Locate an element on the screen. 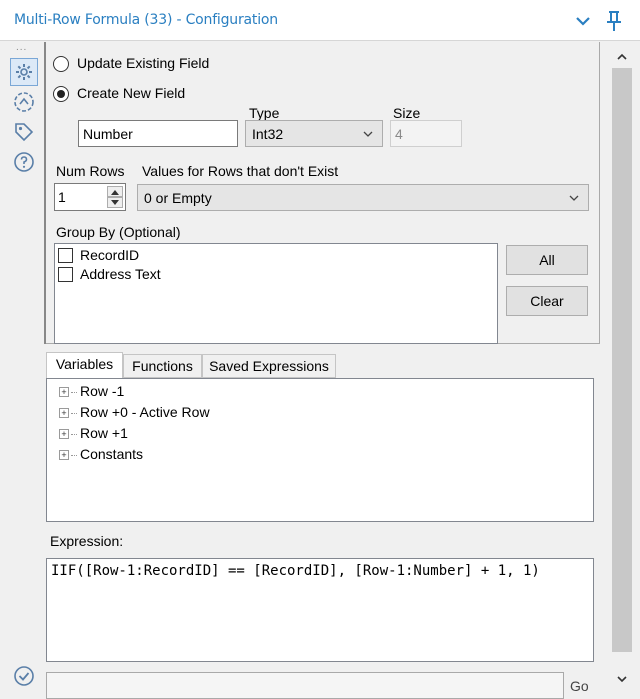 This screenshot has height=699, width=640. chevron-up-icon is located at coordinates (622, 56).